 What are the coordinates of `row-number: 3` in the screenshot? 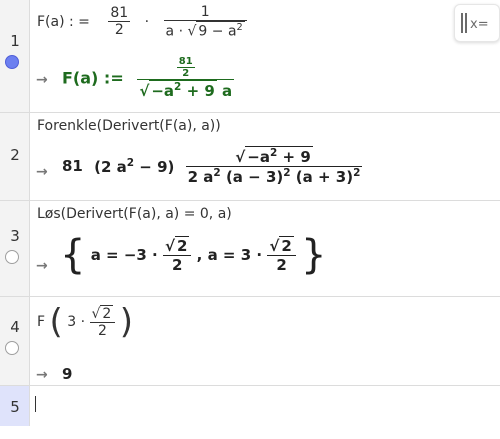 It's located at (15, 236).